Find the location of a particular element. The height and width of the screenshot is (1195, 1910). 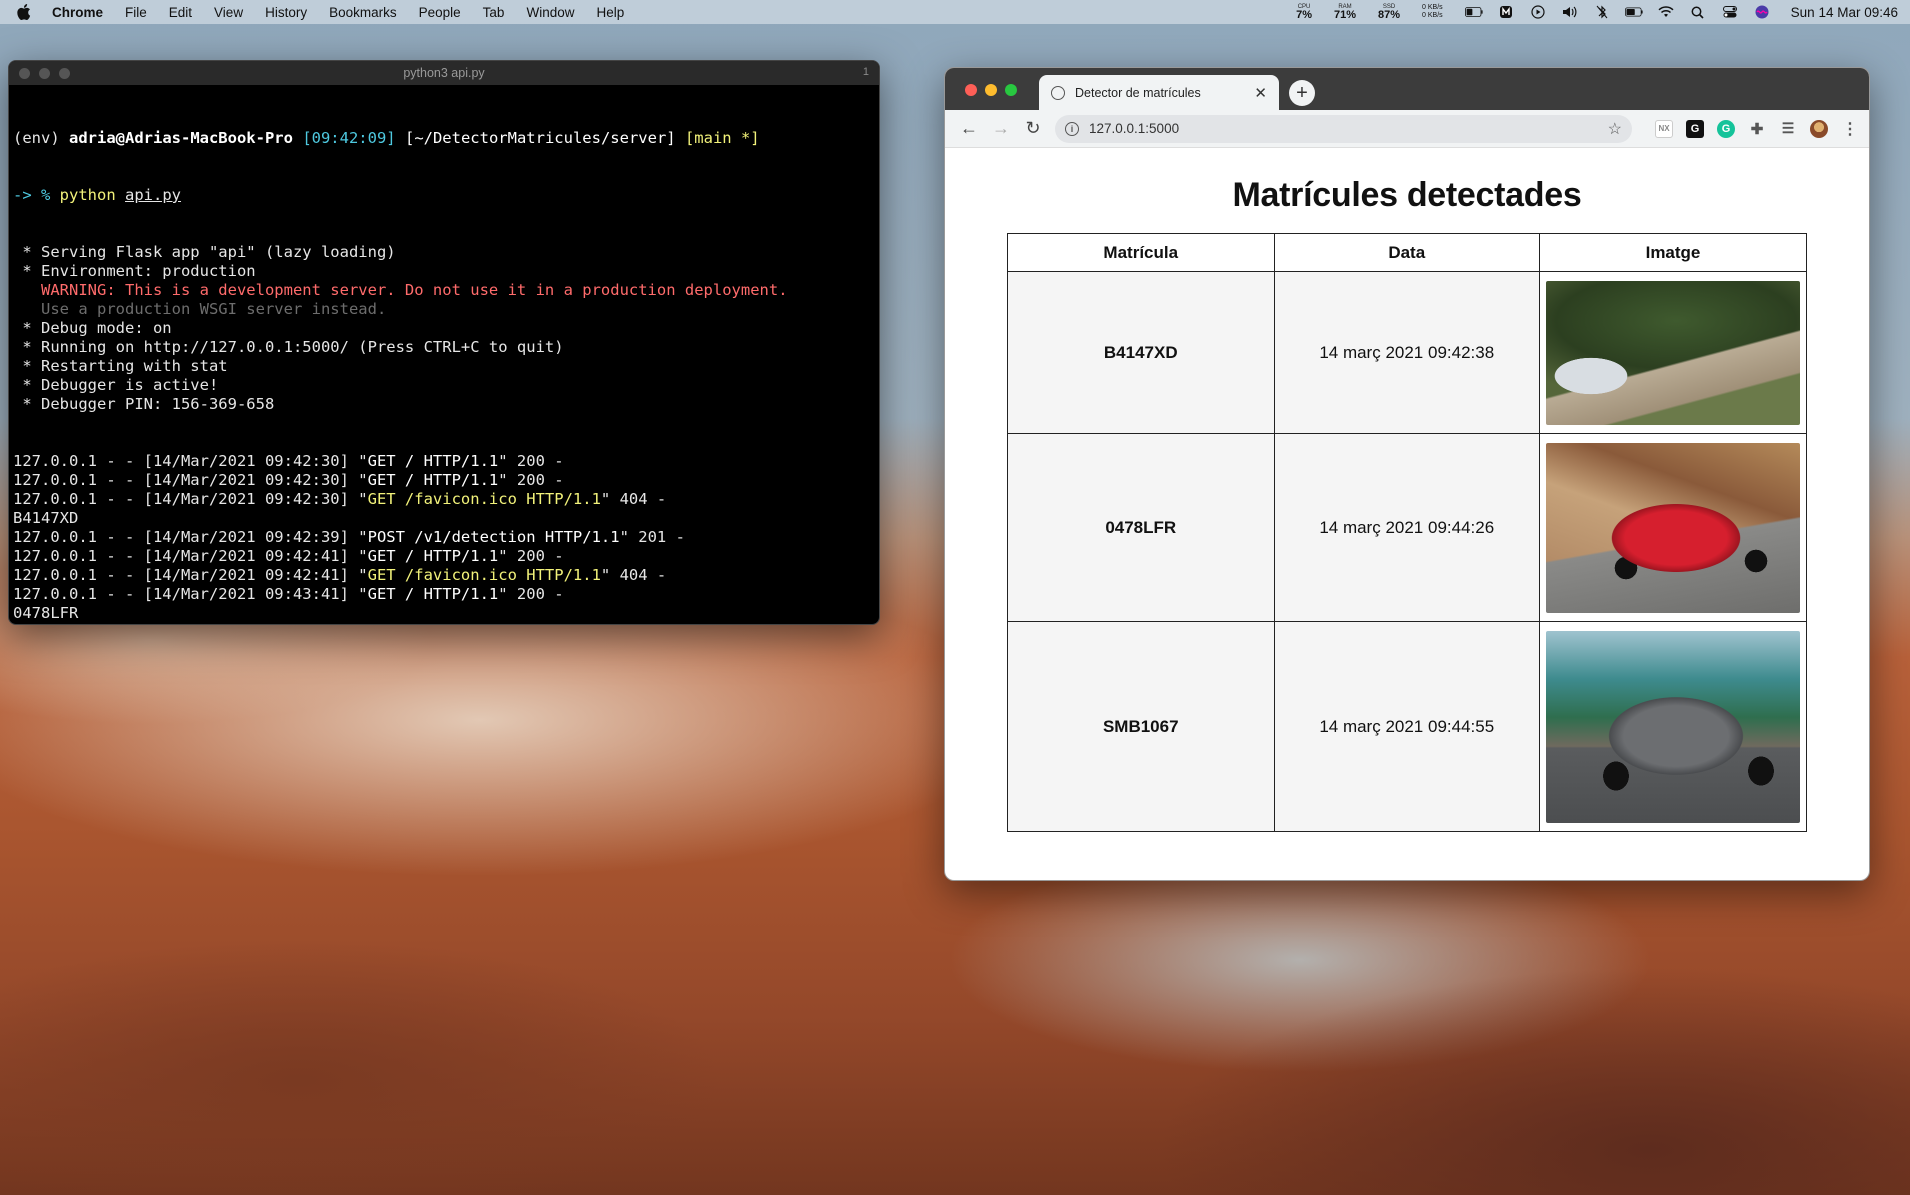

terminal-detected-plate: 0478LFR is located at coordinates (46, 613).